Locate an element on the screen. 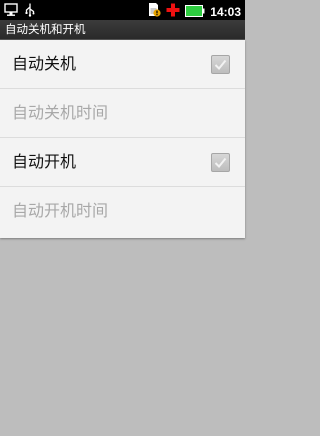  auto-shutdown-time-label: 自动关机时间 is located at coordinates (60, 112).